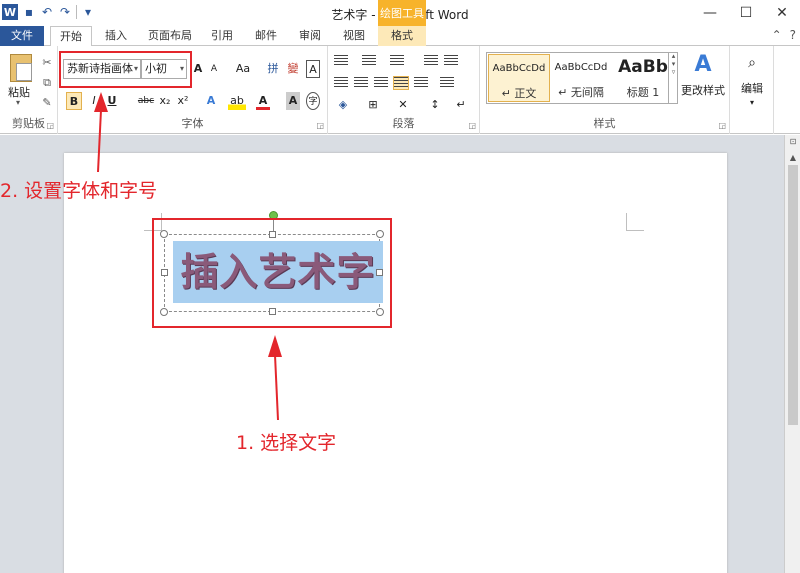  What do you see at coordinates (782, 13) in the screenshot?
I see `close-button: ✕` at bounding box center [782, 13].